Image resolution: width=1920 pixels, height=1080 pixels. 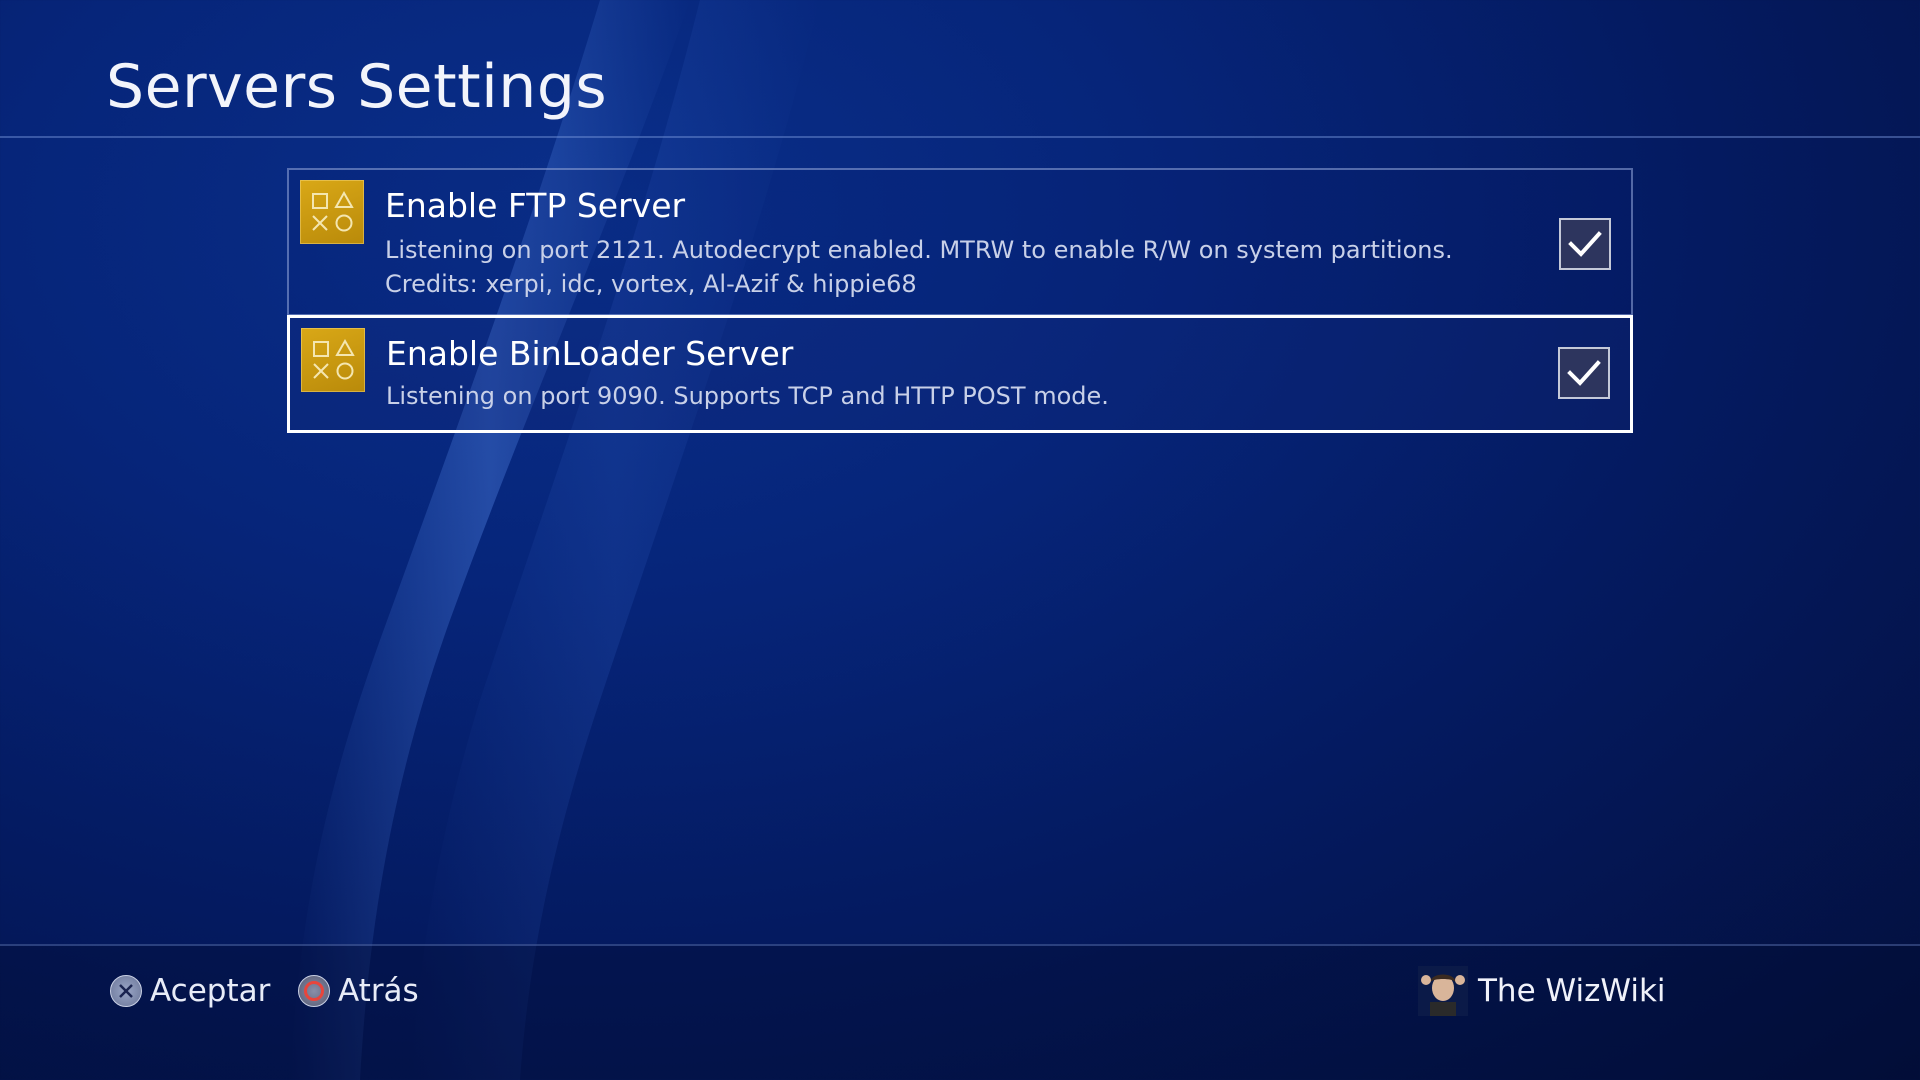 I want to click on accept-label: Aceptar, so click(x=210, y=991).